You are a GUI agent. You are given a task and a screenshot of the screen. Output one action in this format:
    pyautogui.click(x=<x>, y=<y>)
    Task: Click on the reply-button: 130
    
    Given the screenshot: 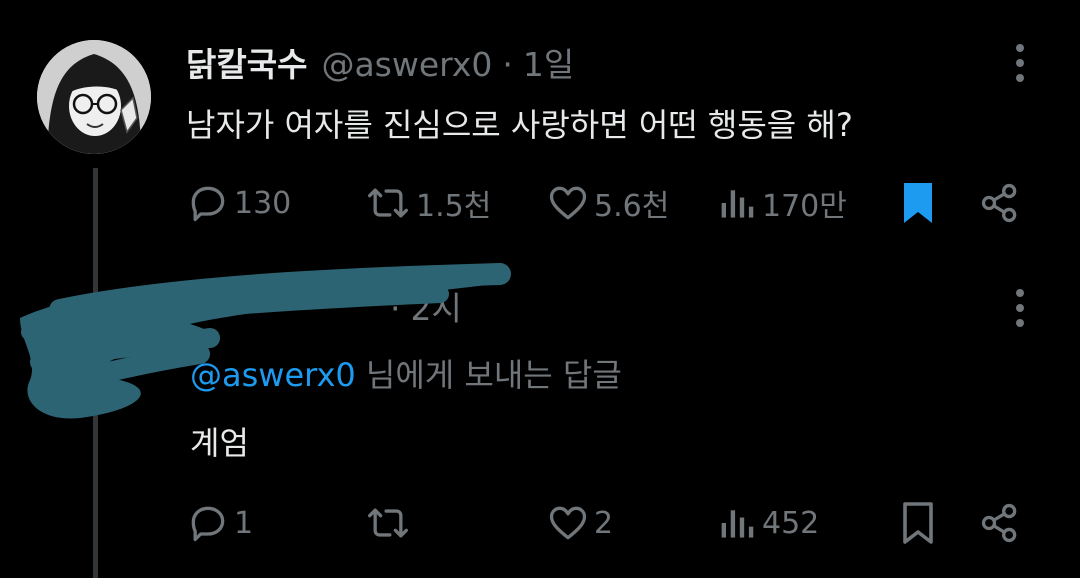 What is the action you would take?
    pyautogui.click(x=238, y=203)
    